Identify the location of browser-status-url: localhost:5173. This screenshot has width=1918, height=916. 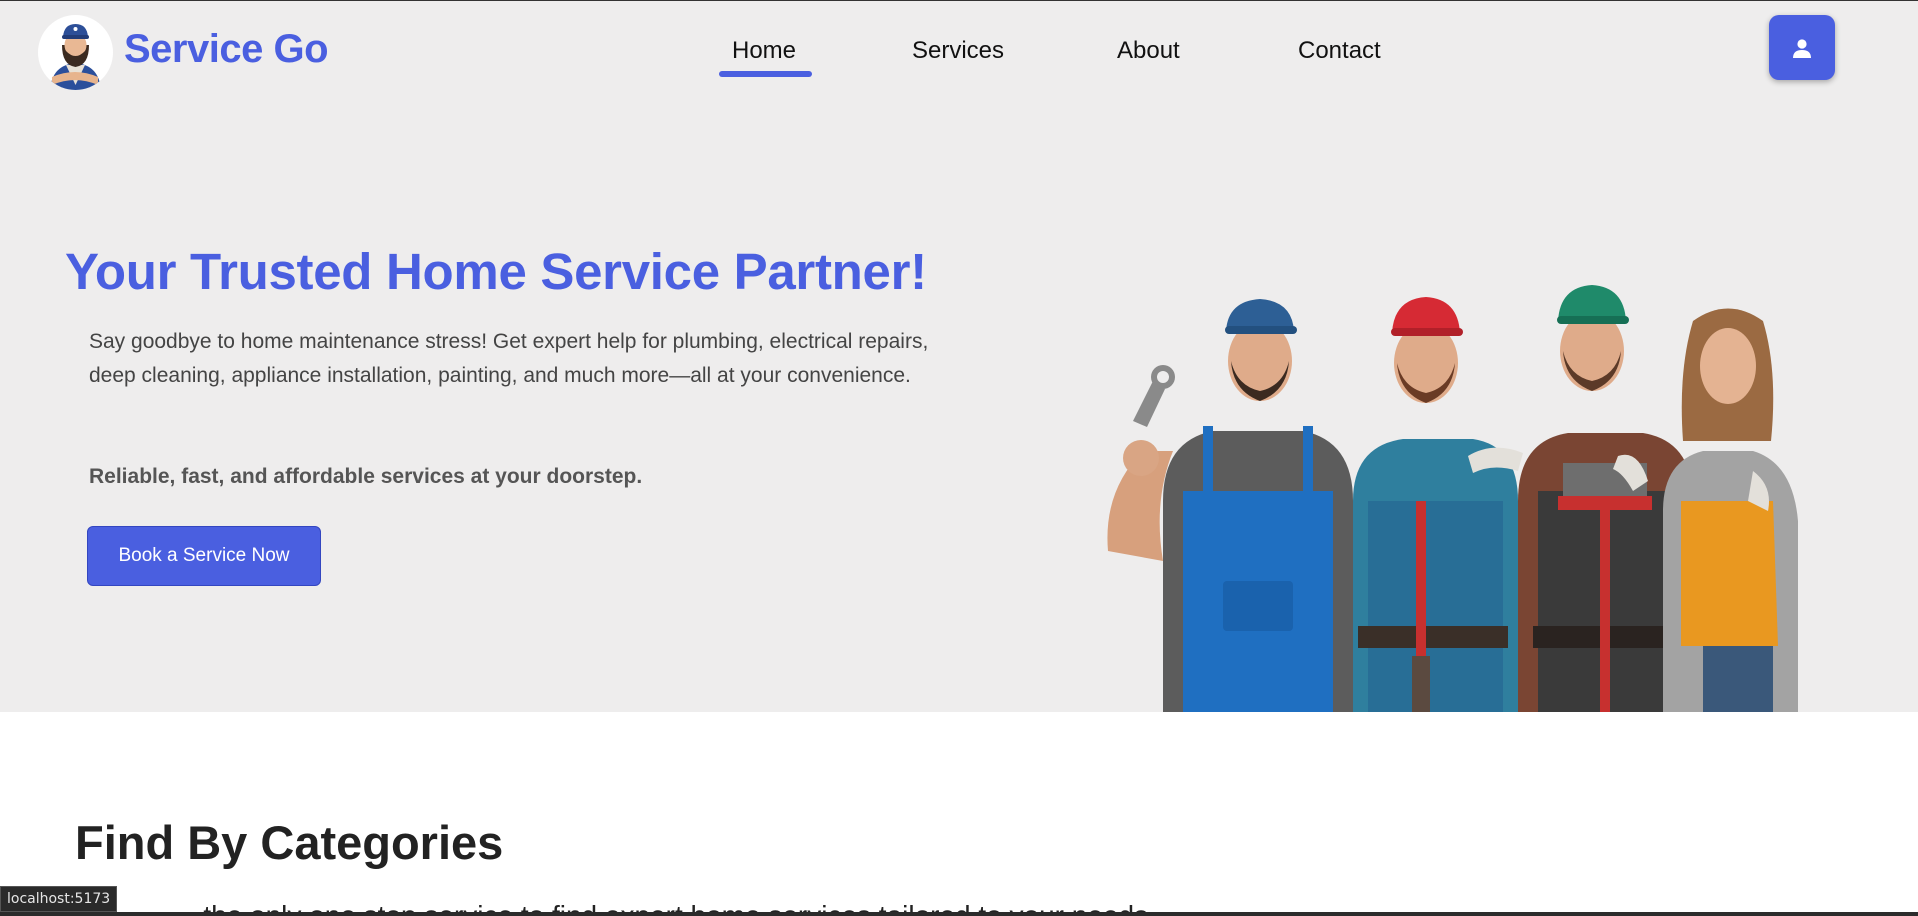
(59, 899).